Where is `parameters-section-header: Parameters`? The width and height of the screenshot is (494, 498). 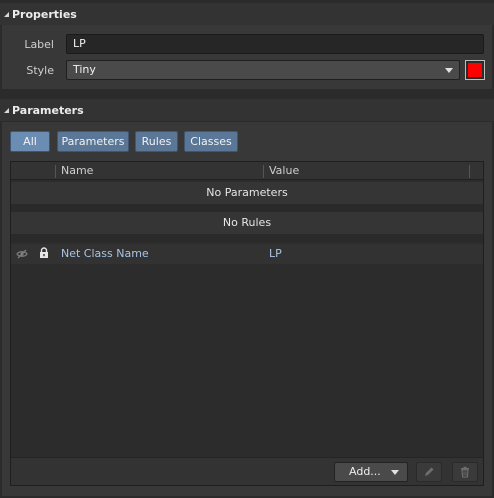
parameters-section-header: Parameters is located at coordinates (247, 110).